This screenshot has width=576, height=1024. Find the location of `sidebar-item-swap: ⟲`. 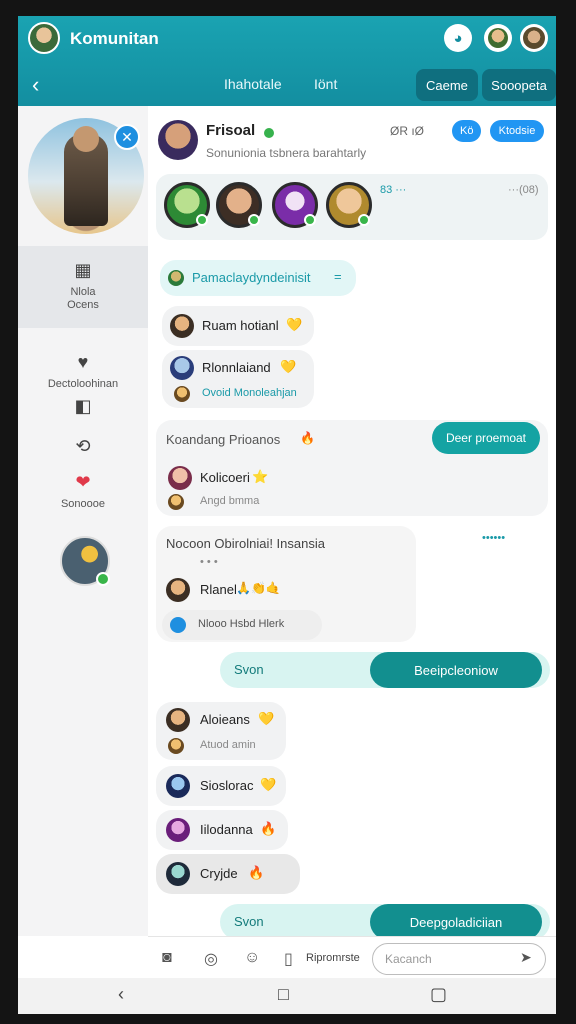

sidebar-item-swap: ⟲ is located at coordinates (83, 449).